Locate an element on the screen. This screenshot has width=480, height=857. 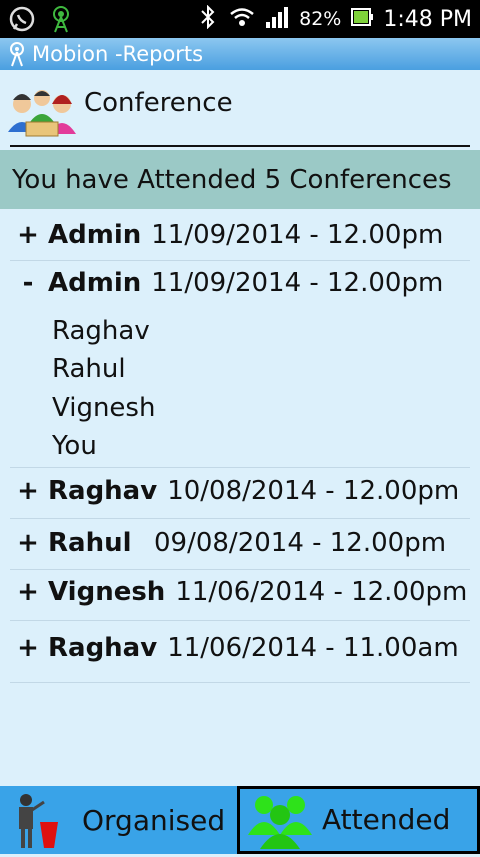
attended-summary: You have Attended 5 Conferences is located at coordinates (240, 179).